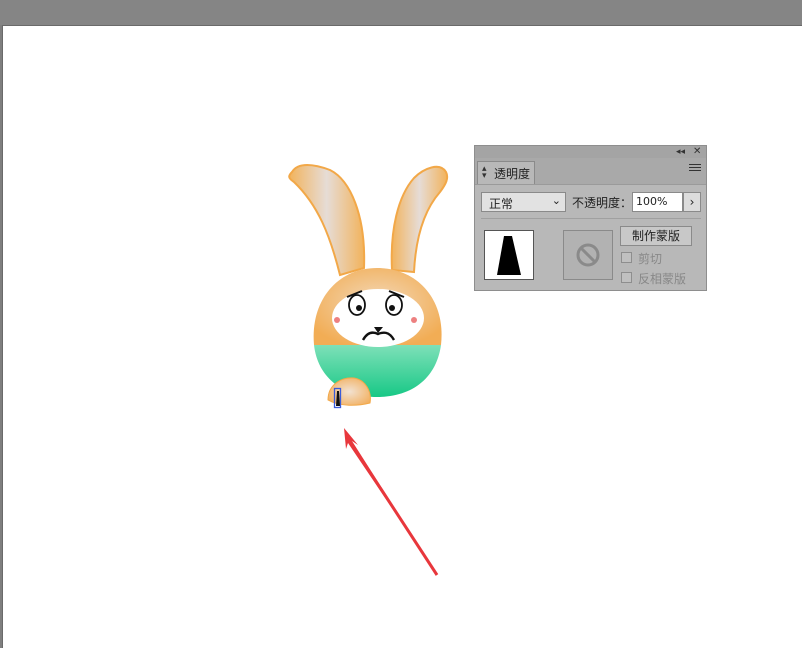  Describe the element at coordinates (501, 204) in the screenshot. I see `blend-mode-value: 正常` at that location.